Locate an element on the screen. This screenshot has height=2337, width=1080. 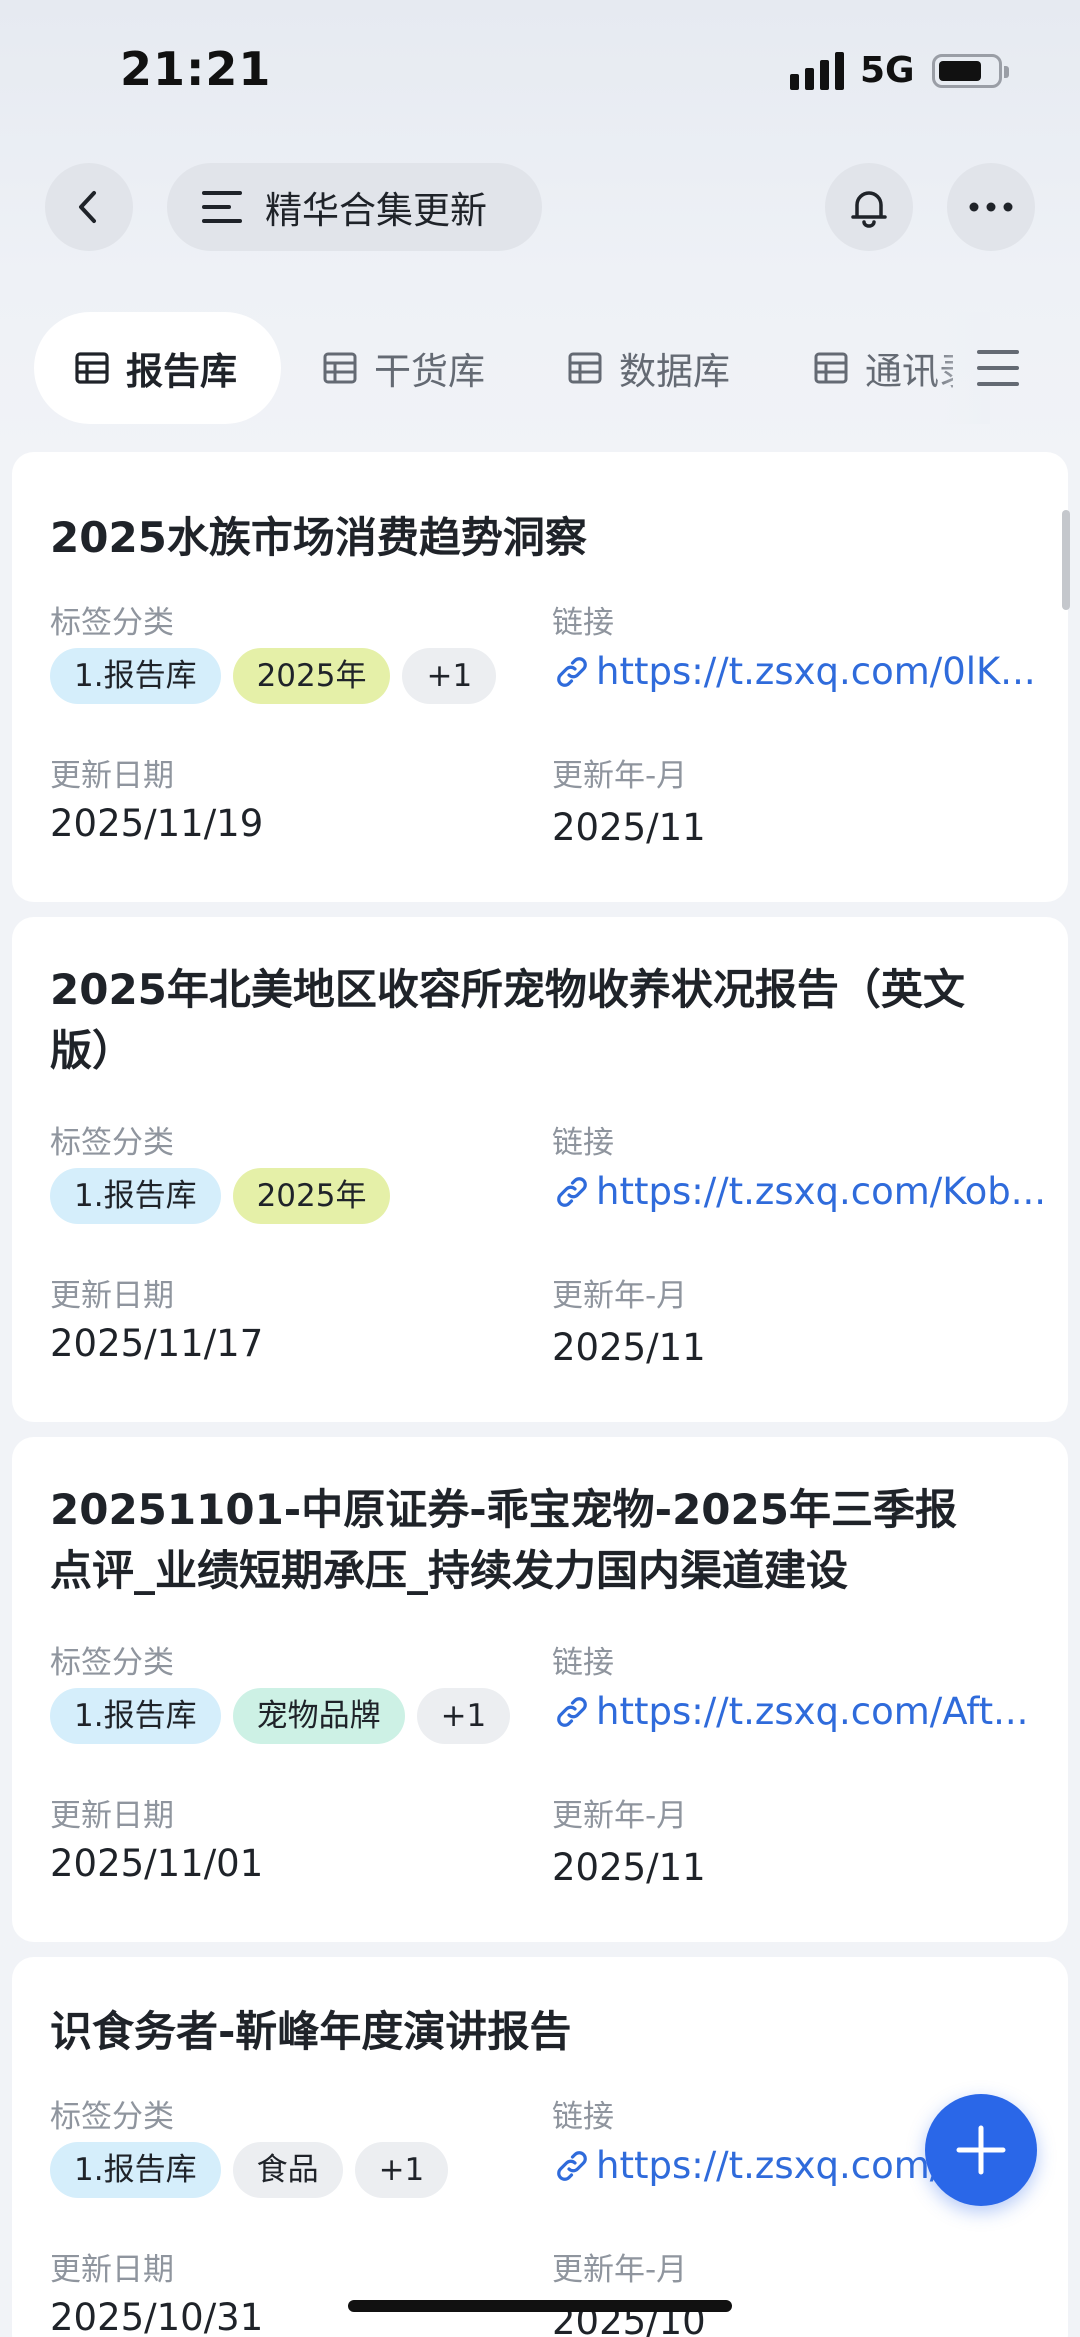
home-indicator is located at coordinates (540, 2306).